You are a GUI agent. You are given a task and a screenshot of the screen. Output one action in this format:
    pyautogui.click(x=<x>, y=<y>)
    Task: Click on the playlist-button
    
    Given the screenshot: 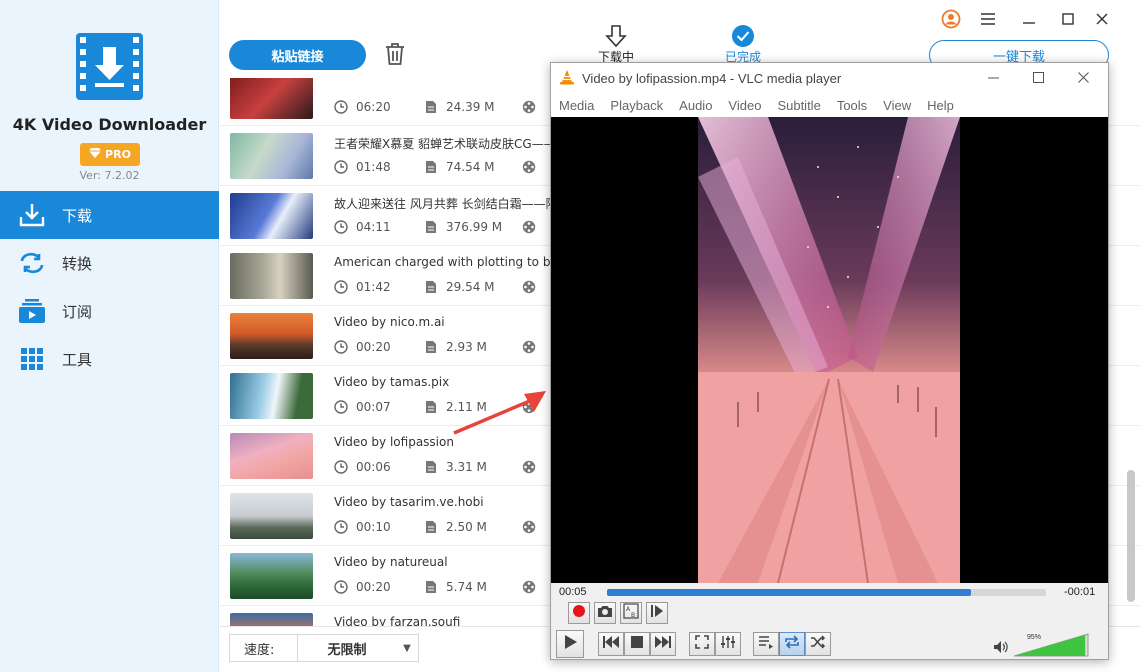 What is the action you would take?
    pyautogui.click(x=766, y=644)
    